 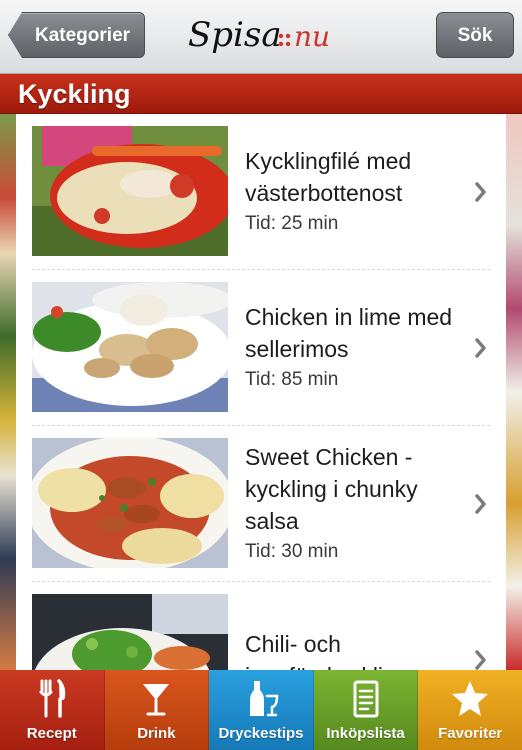 I want to click on recipe-row: Chili- och ingefärskyckling, so click(x=261, y=626).